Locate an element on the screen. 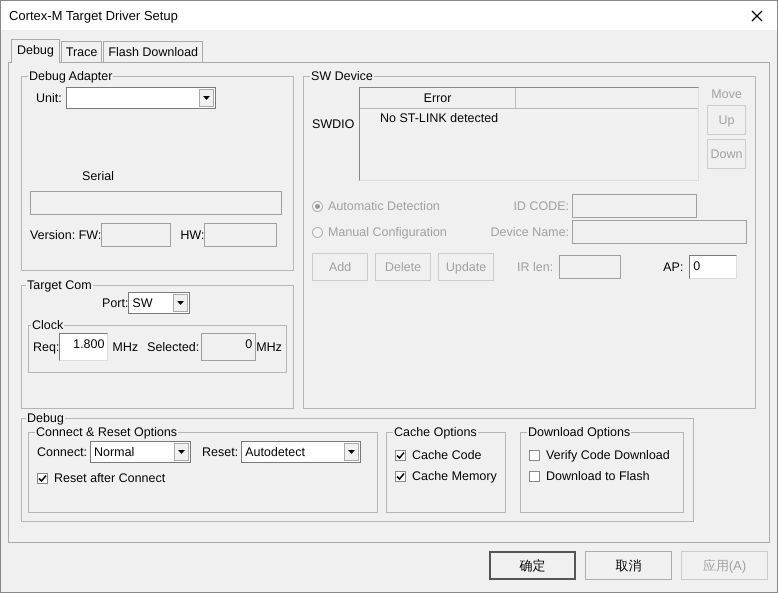 This screenshot has width=778, height=593. reset-label: Reset: is located at coordinates (220, 452).